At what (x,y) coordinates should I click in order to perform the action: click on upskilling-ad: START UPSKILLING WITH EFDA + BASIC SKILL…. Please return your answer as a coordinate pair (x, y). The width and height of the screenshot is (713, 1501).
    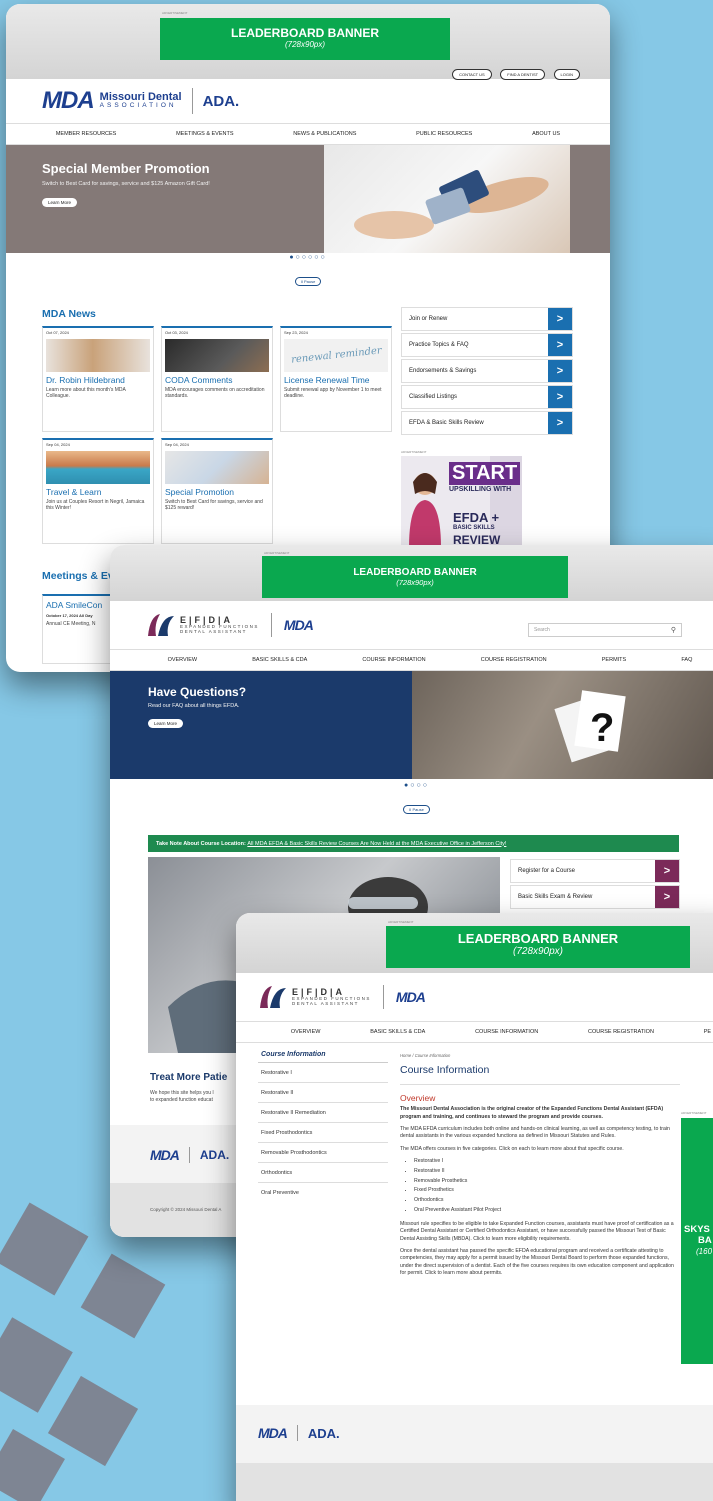
    Looking at the image, I should click on (461, 502).